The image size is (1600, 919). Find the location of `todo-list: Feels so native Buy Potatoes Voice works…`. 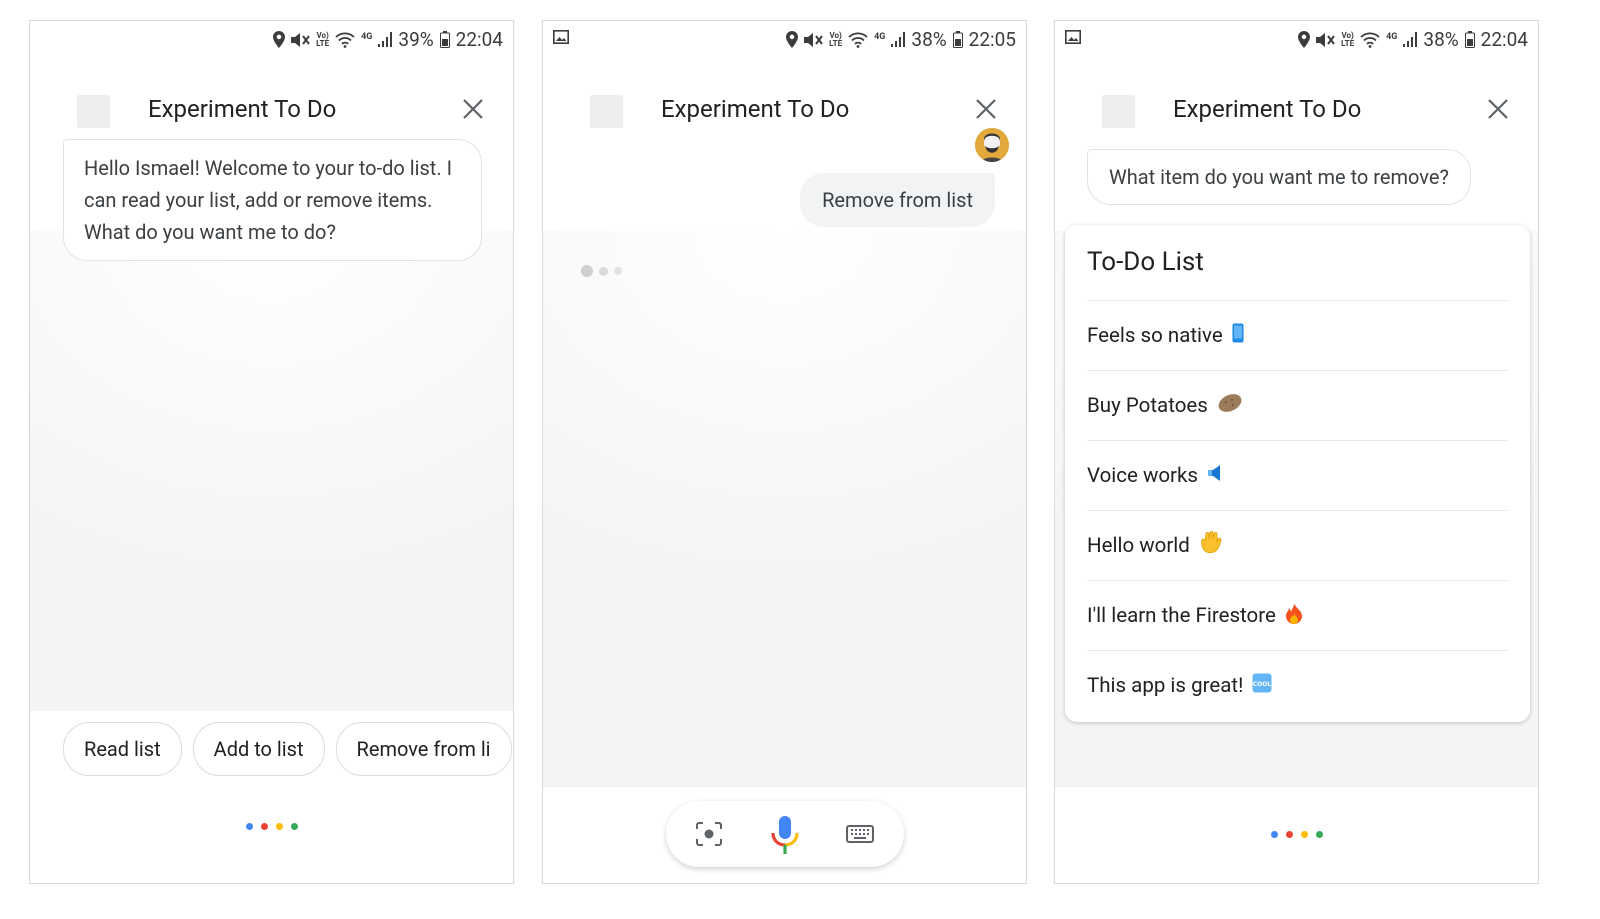

todo-list: Feels so native Buy Potatoes Voice works… is located at coordinates (1297, 510).